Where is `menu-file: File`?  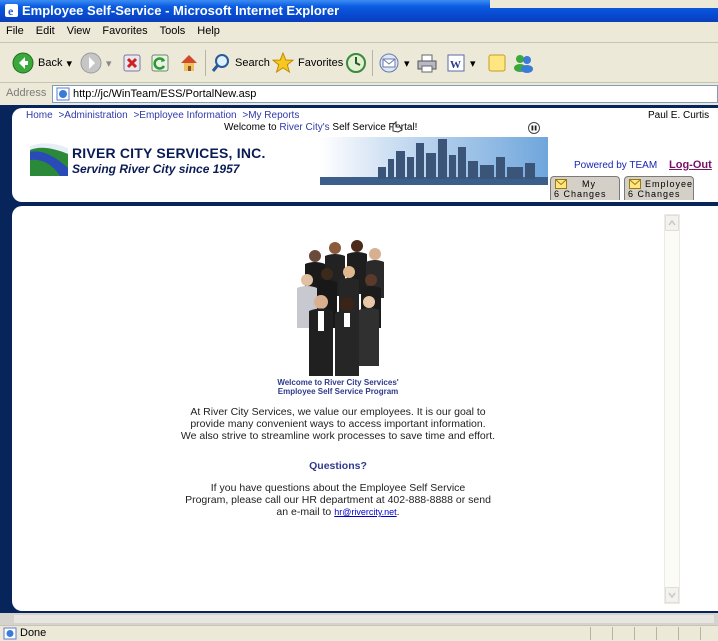 menu-file: File is located at coordinates (15, 29).